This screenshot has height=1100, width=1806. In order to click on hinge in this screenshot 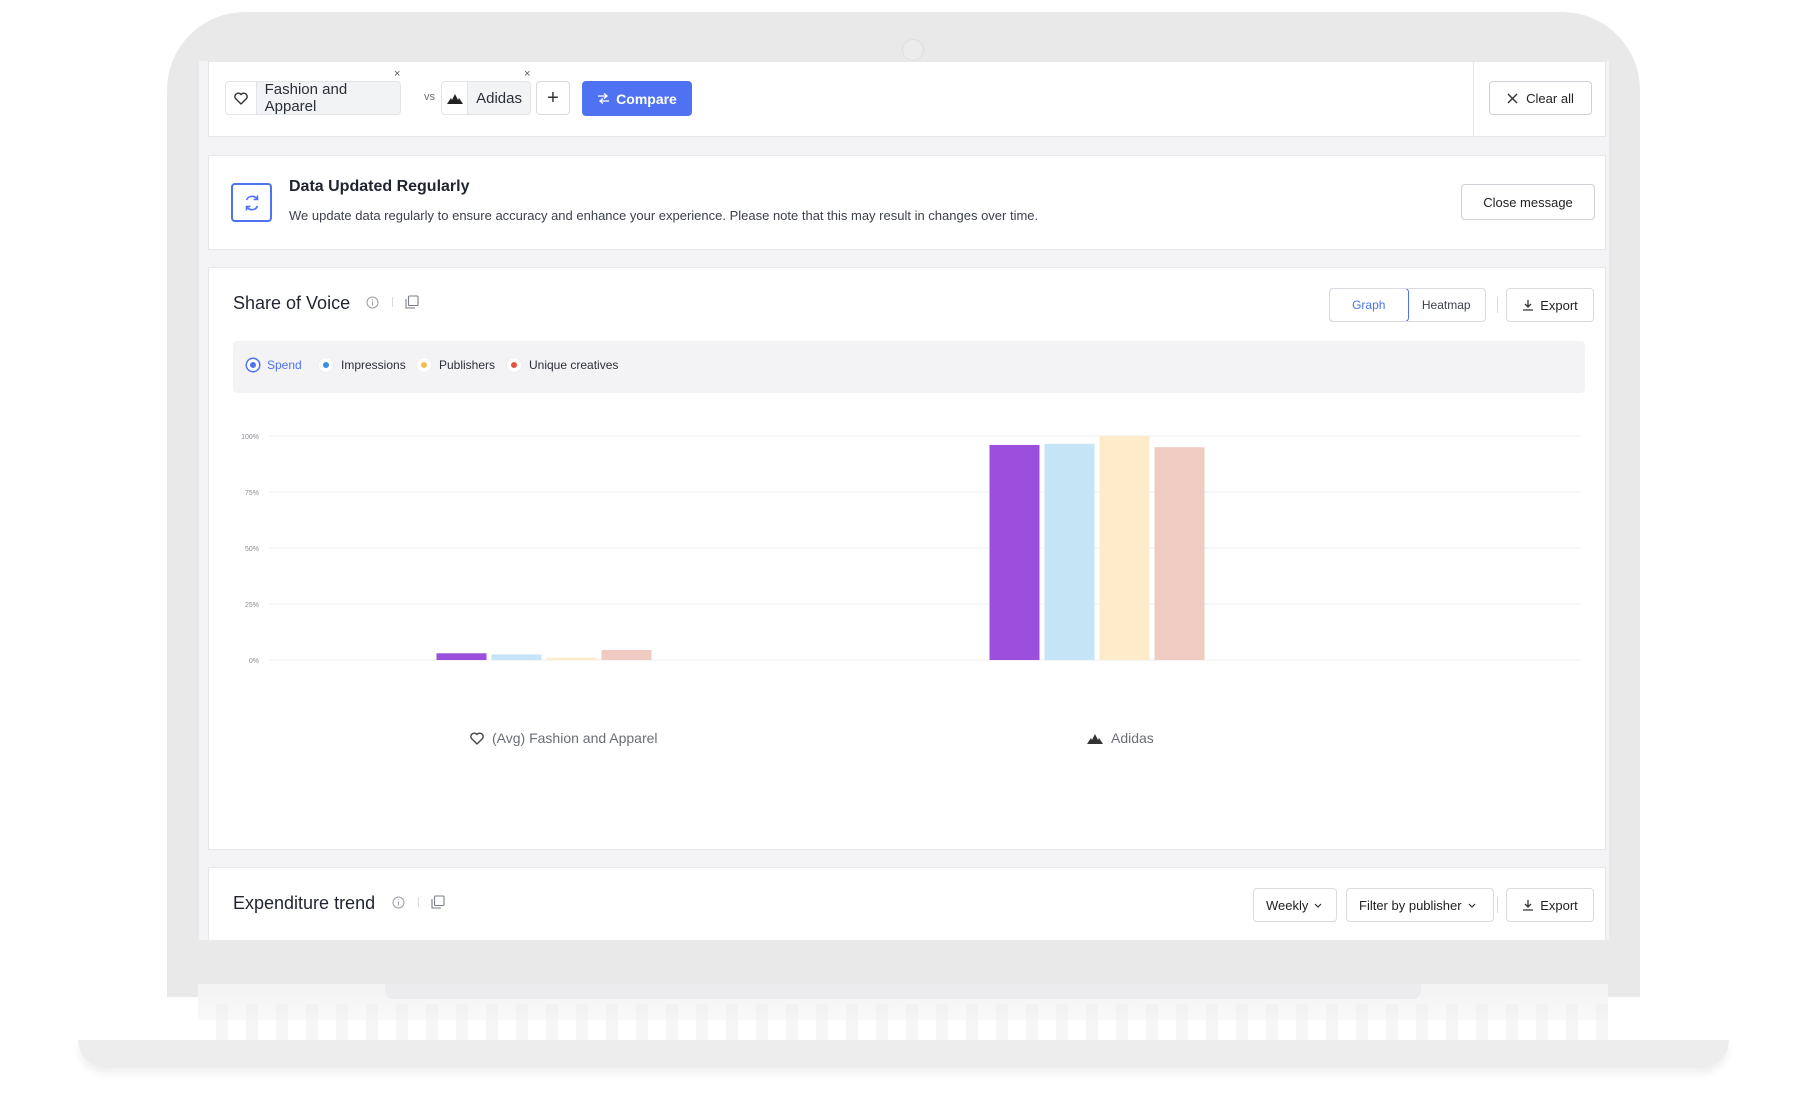, I will do `click(903, 991)`.